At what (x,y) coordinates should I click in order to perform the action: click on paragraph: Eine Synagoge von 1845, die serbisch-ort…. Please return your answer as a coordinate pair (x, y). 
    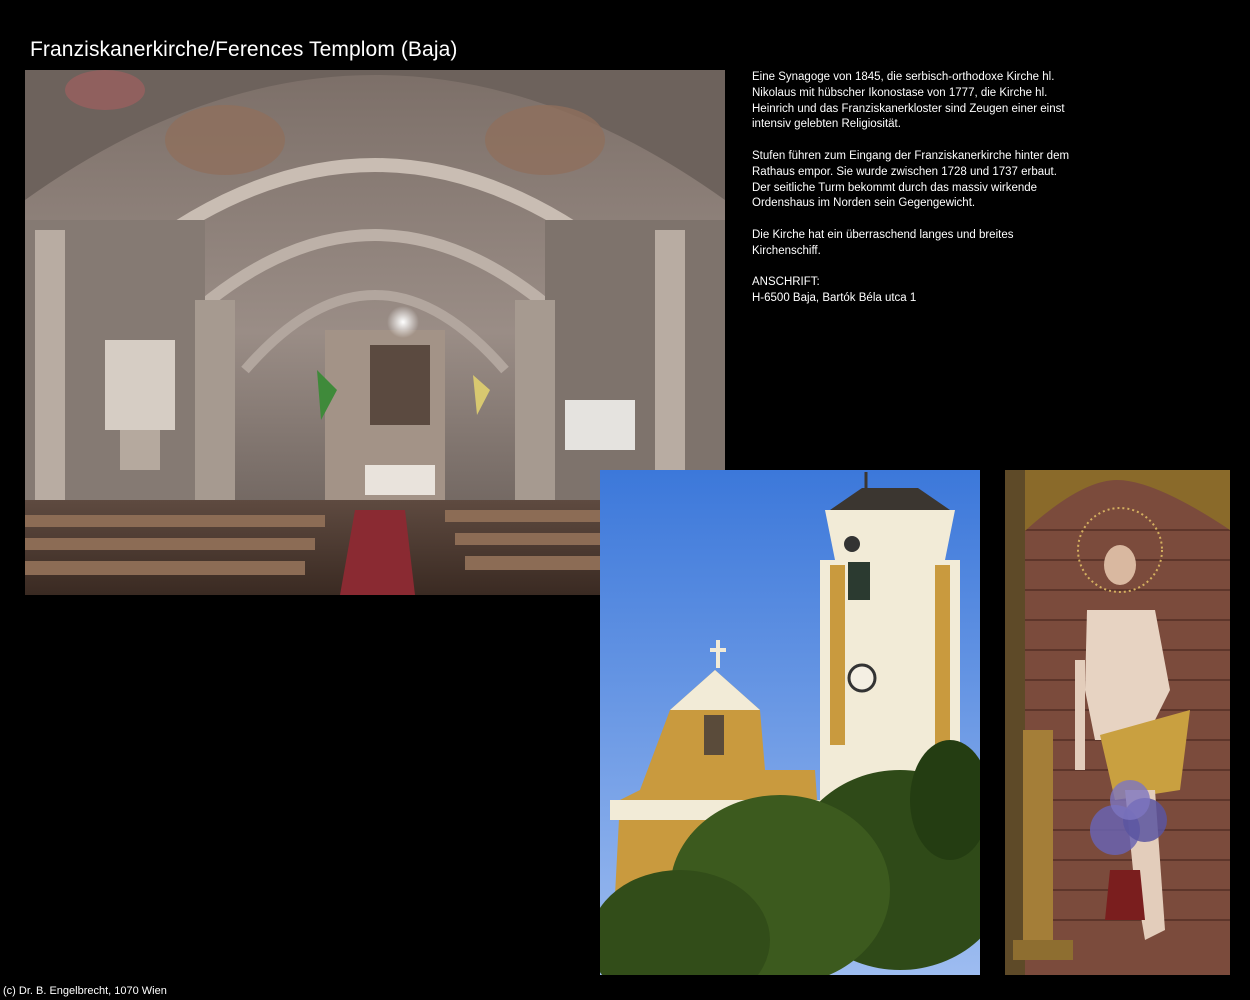
    Looking at the image, I should click on (908, 101).